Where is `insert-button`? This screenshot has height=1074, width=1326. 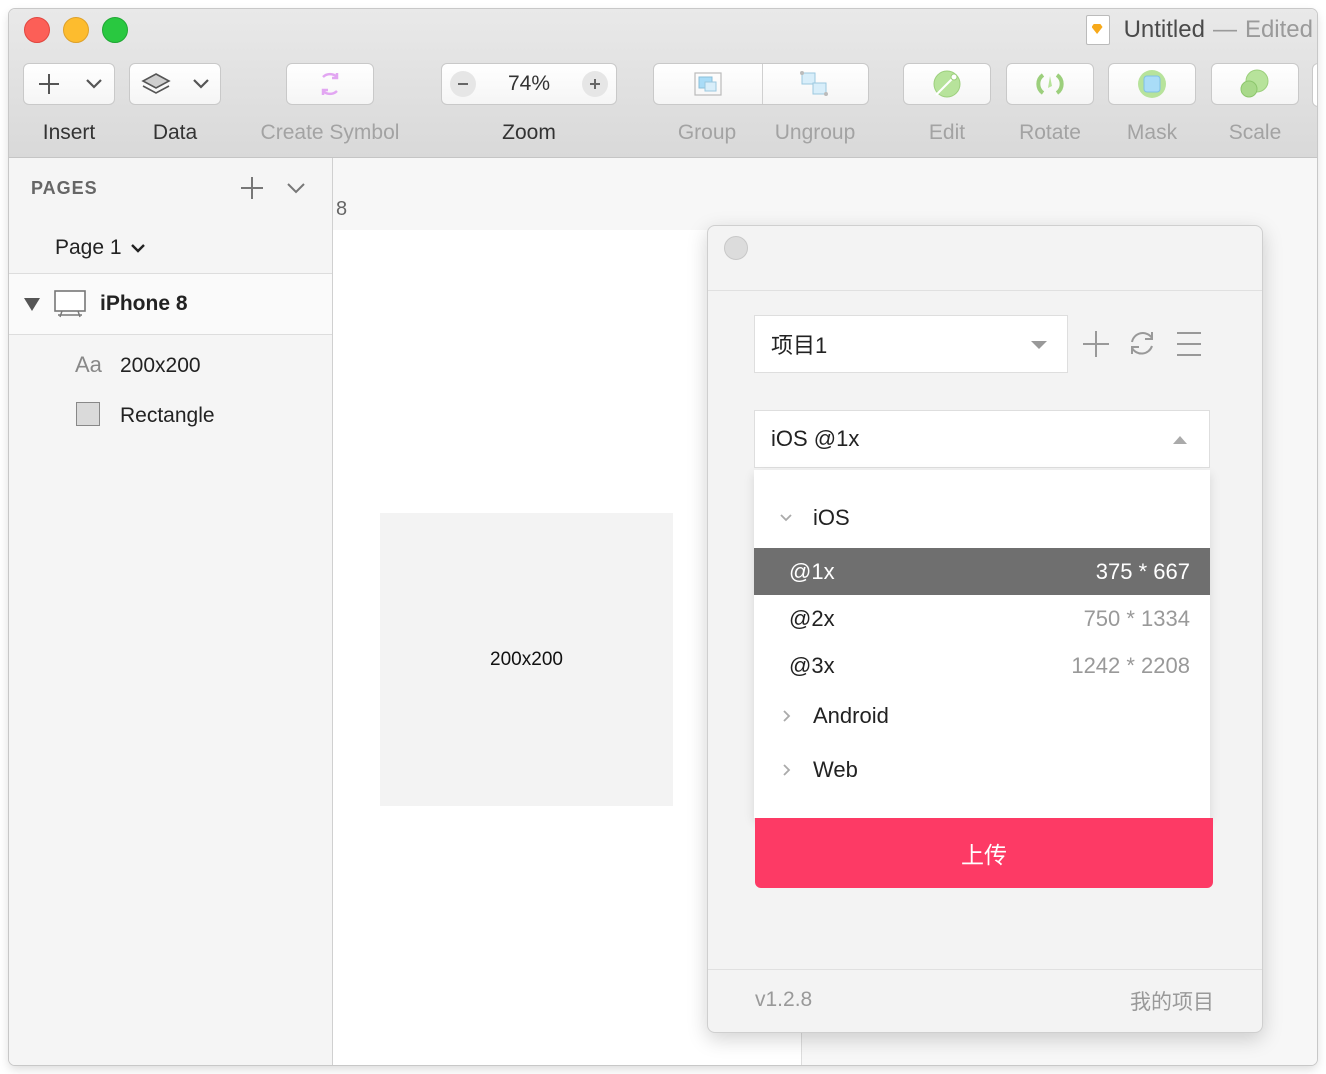 insert-button is located at coordinates (69, 84).